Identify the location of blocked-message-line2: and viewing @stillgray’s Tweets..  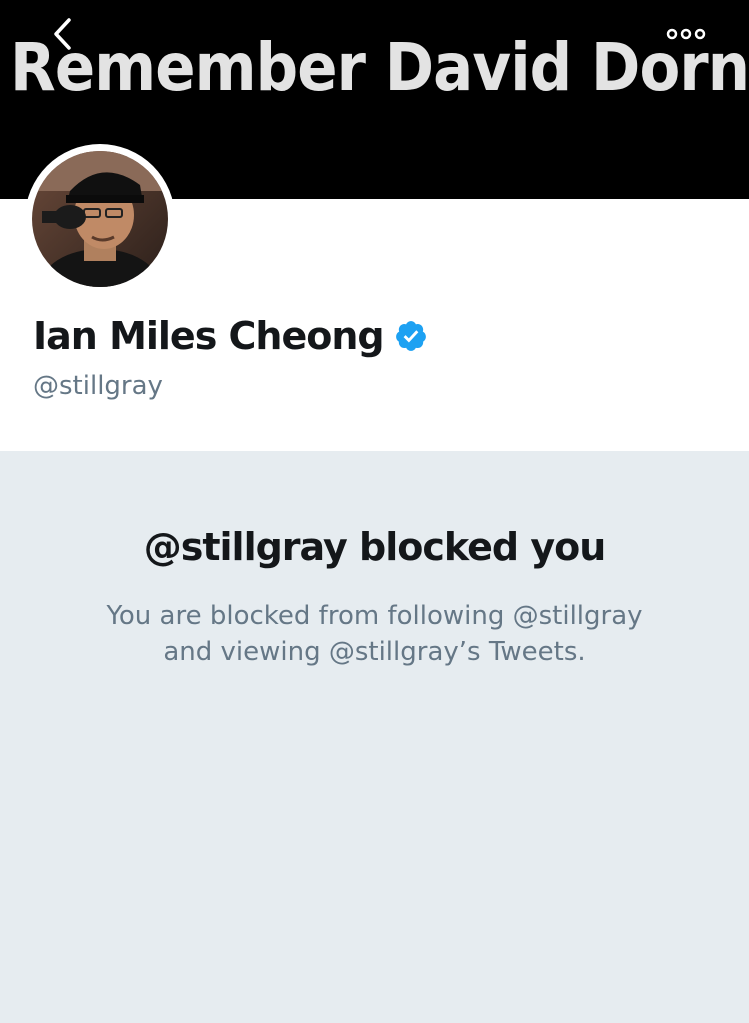
(374, 652).